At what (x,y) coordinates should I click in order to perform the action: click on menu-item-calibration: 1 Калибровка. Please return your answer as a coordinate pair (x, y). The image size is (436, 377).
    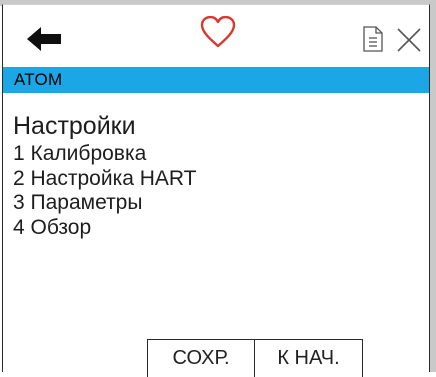
    Looking at the image, I should click on (213, 154).